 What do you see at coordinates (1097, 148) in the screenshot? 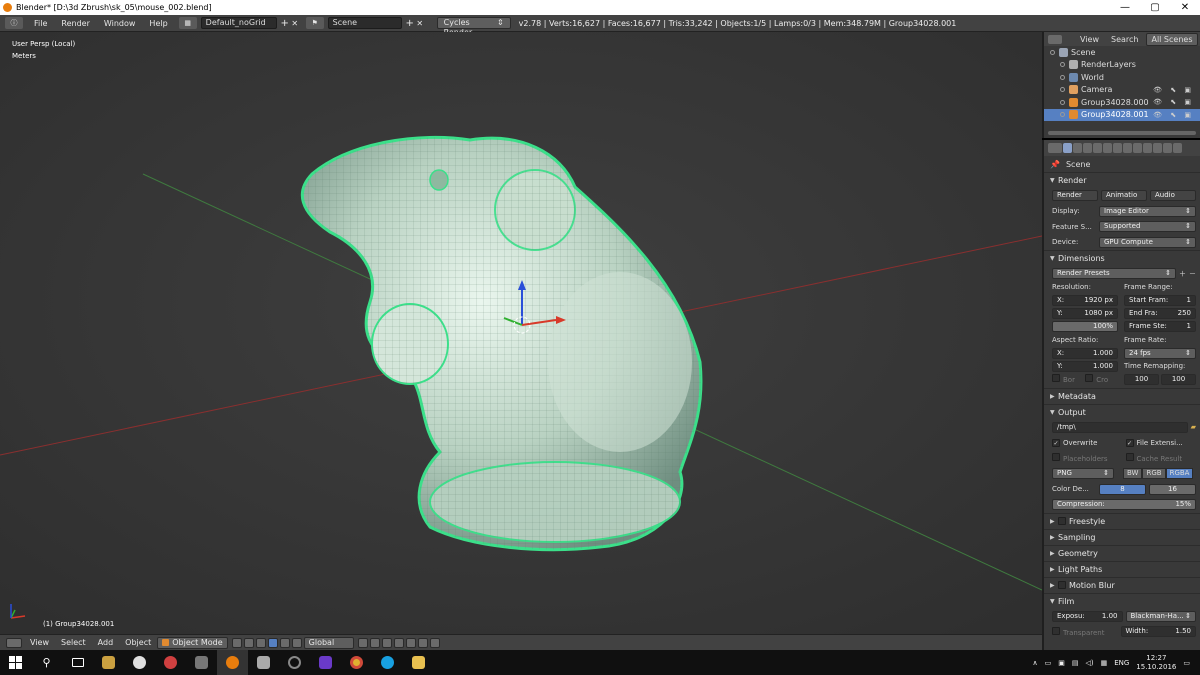
I see `world-tab-icon` at bounding box center [1097, 148].